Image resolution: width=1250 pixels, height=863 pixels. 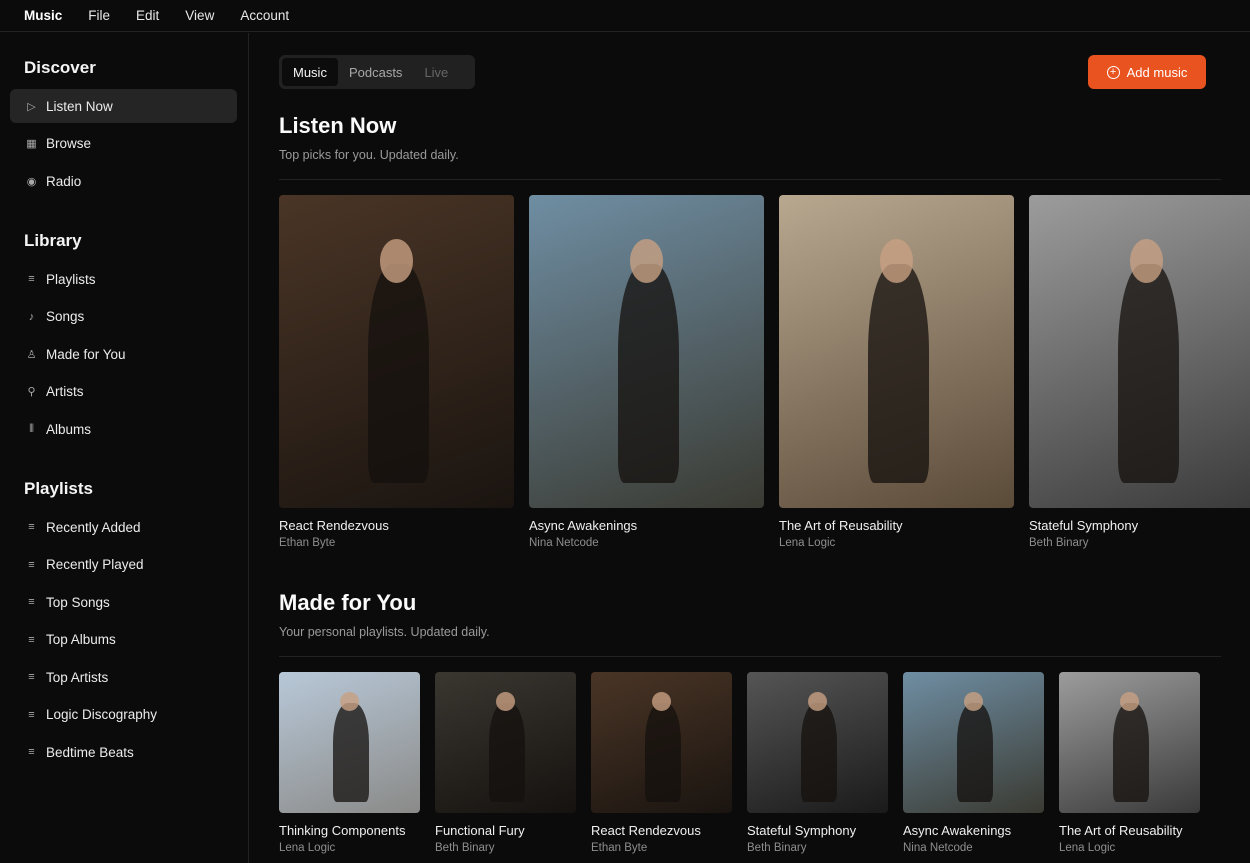 I want to click on sidebar-item-label: Playlists, so click(x=71, y=279).